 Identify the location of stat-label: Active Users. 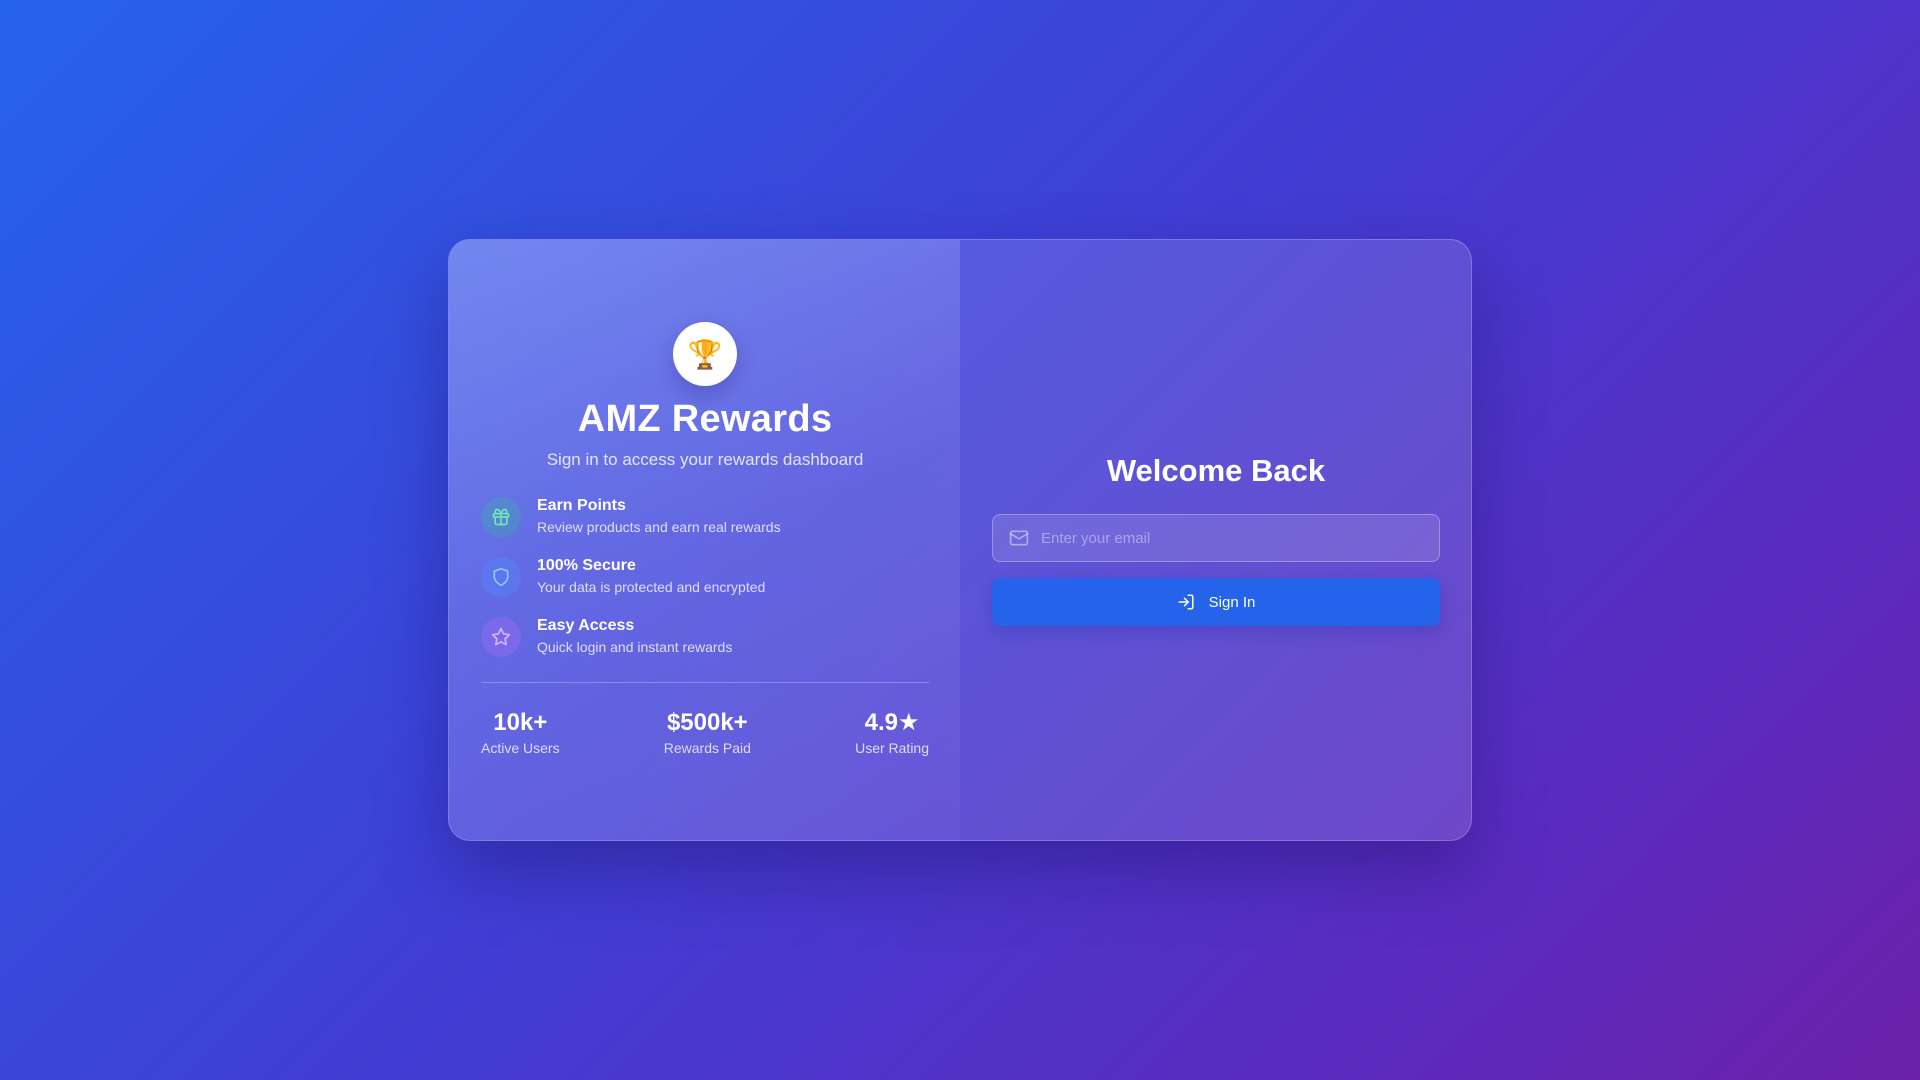
(520, 748).